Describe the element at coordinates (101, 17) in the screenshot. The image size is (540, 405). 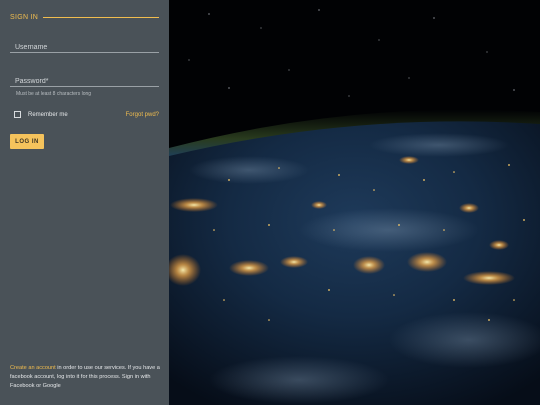
I see `header-divider` at that location.